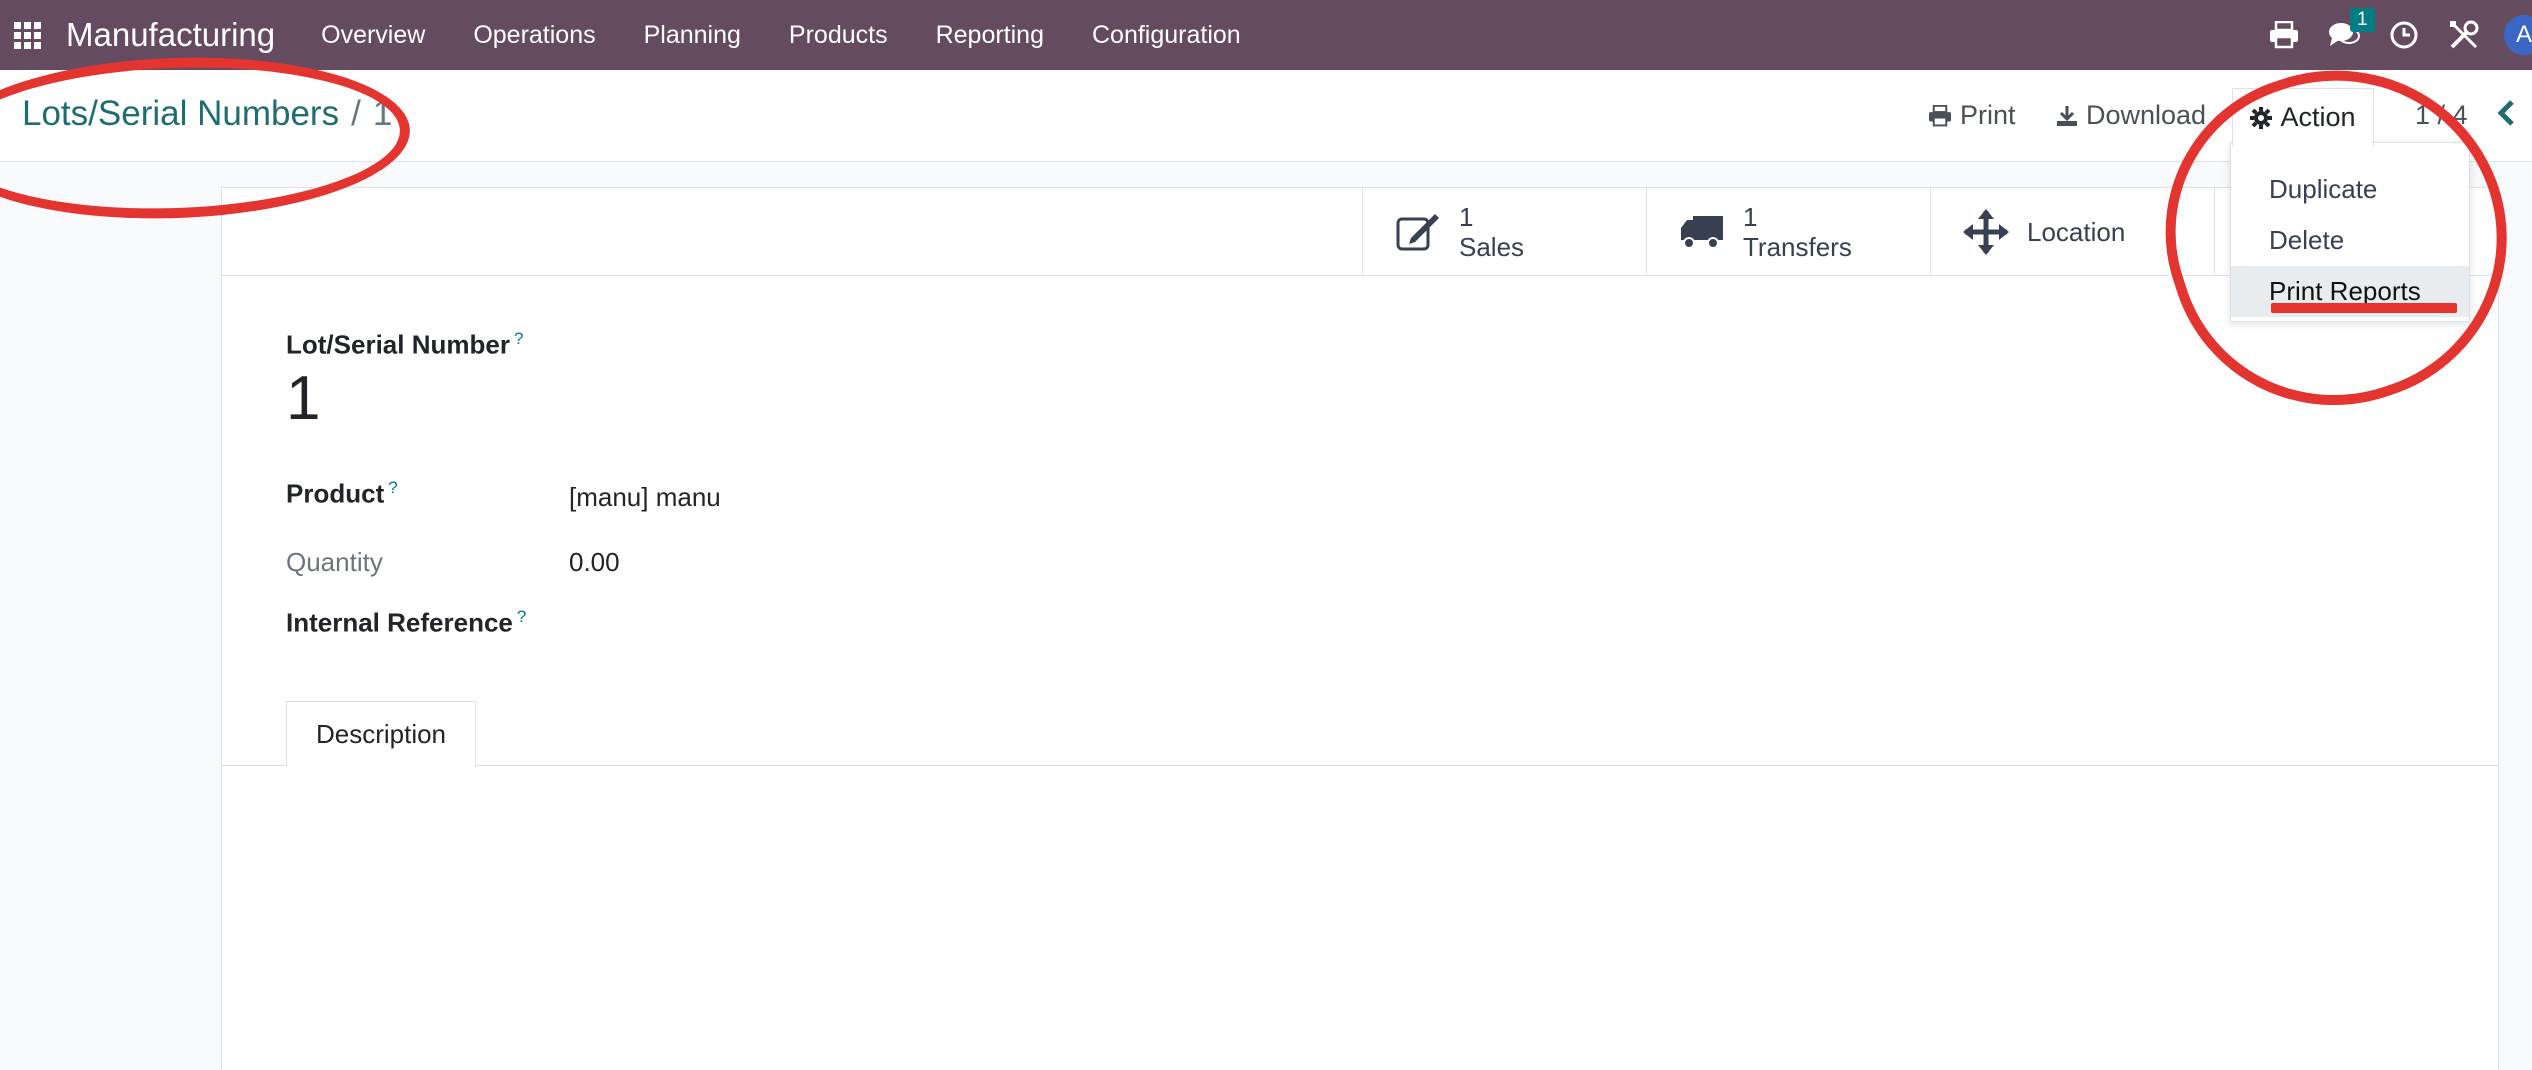 The height and width of the screenshot is (1070, 2532). Describe the element at coordinates (342, 493) in the screenshot. I see `product-label: Product?` at that location.